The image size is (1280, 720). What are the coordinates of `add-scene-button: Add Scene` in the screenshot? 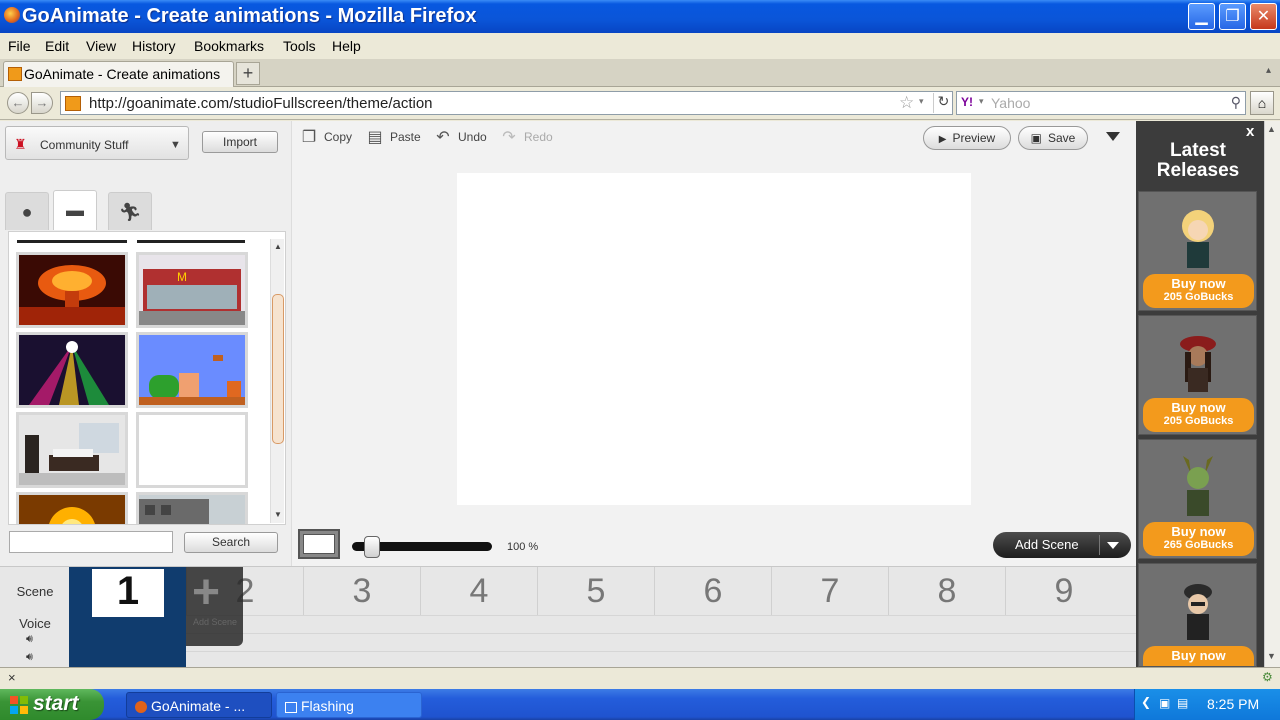 It's located at (1062, 545).